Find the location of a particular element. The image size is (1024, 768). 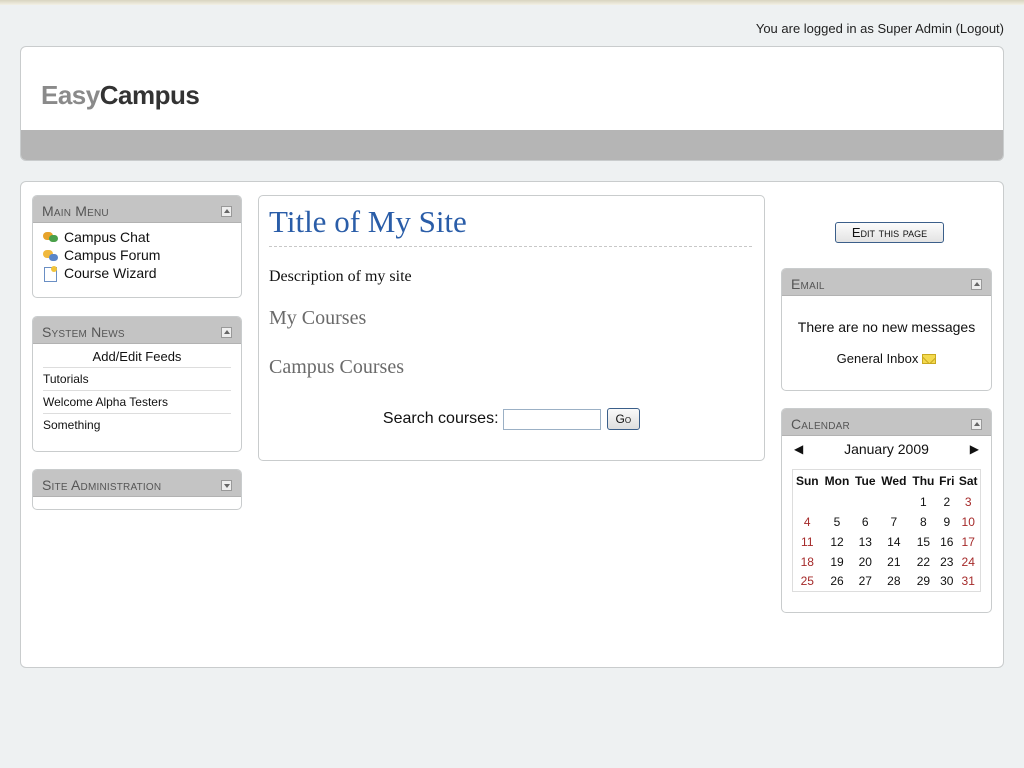

calendar-day: 3 is located at coordinates (968, 502).